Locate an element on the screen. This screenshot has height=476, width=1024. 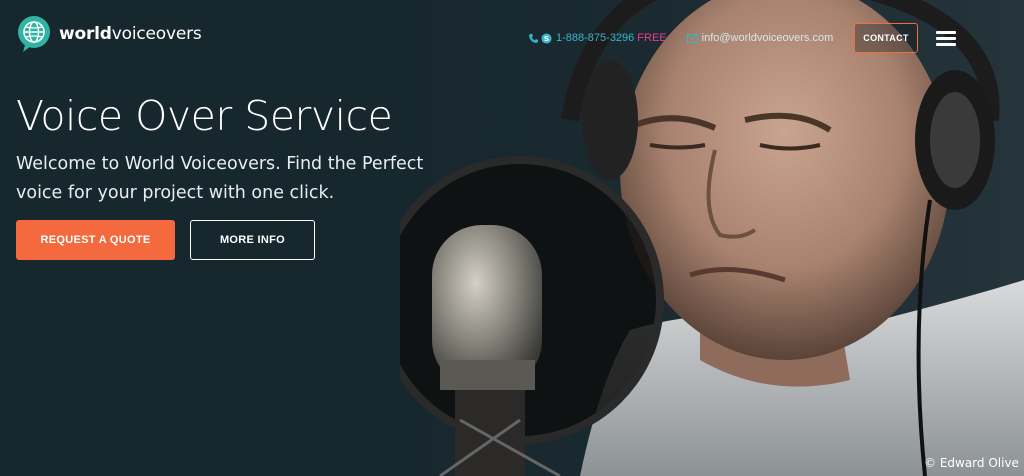
phone-icon is located at coordinates (534, 38).